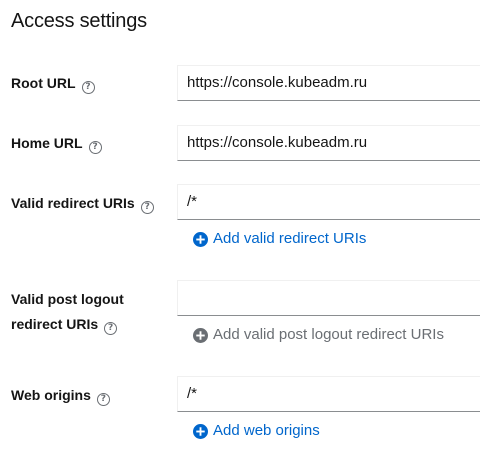 This screenshot has width=480, height=453. I want to click on valid-post-logout-redirect-uris-label-line1: Valid post logout, so click(67, 299).